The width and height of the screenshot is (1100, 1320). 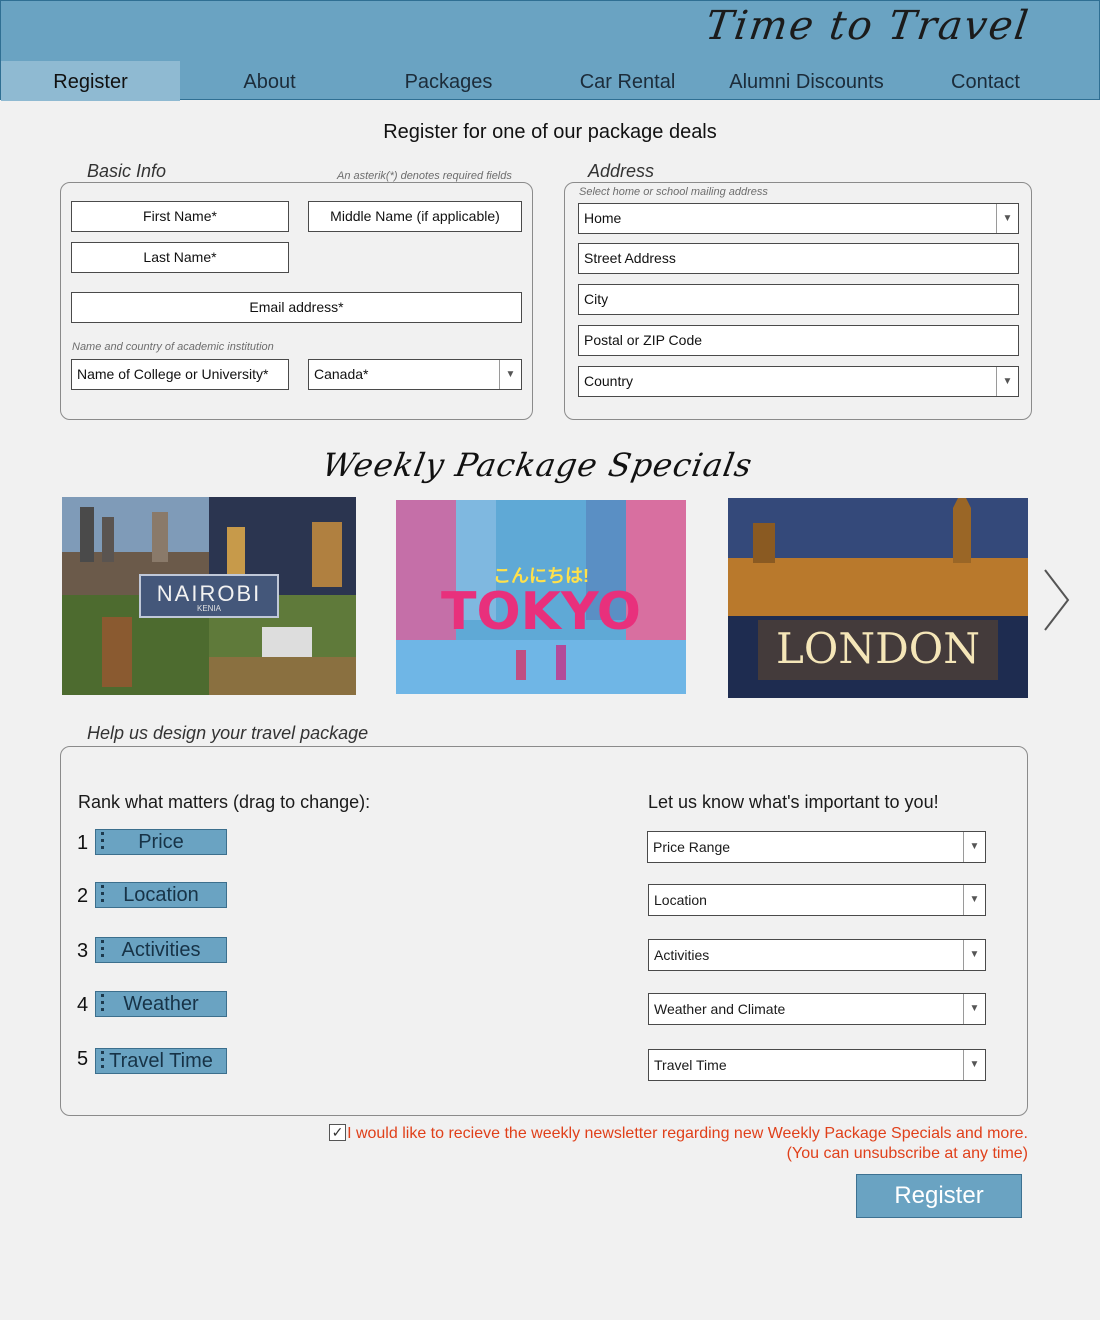 I want to click on nav-car-rental: Car Rental, so click(x=627, y=81).